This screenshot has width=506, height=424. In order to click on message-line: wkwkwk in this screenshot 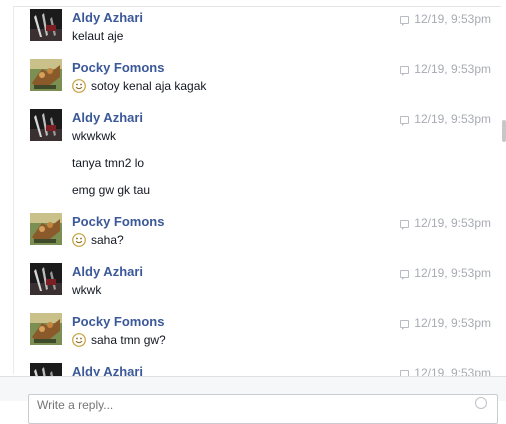, I will do `click(94, 136)`.